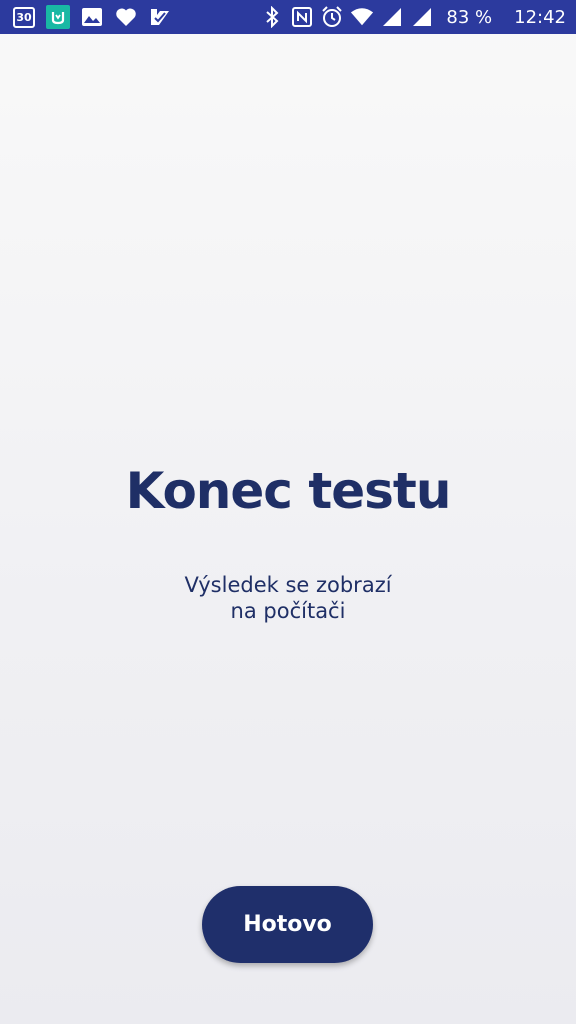 This screenshot has height=1024, width=576. I want to click on status-bar: 30 83 % 12:42, so click(288, 17).